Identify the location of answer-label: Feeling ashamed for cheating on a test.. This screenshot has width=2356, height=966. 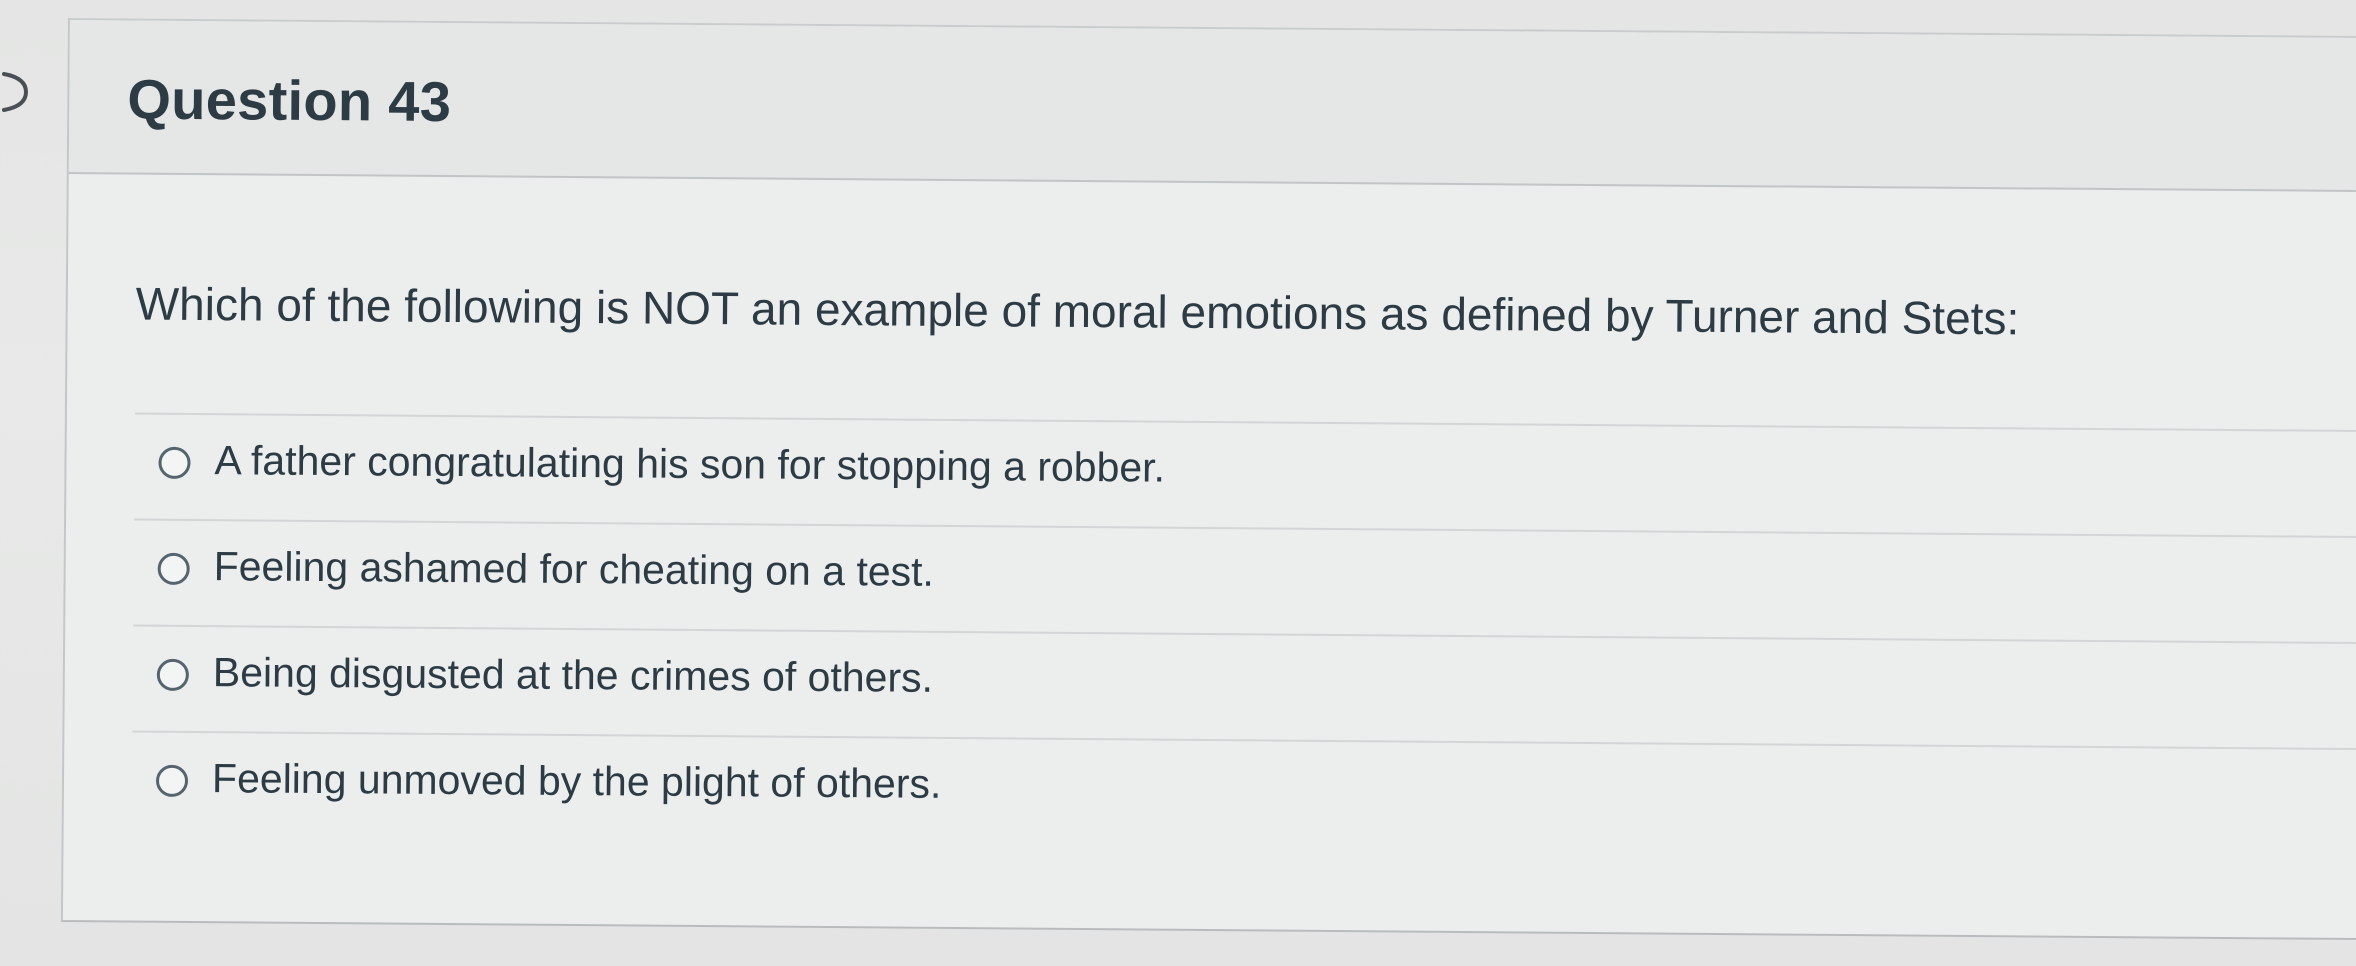
(574, 569).